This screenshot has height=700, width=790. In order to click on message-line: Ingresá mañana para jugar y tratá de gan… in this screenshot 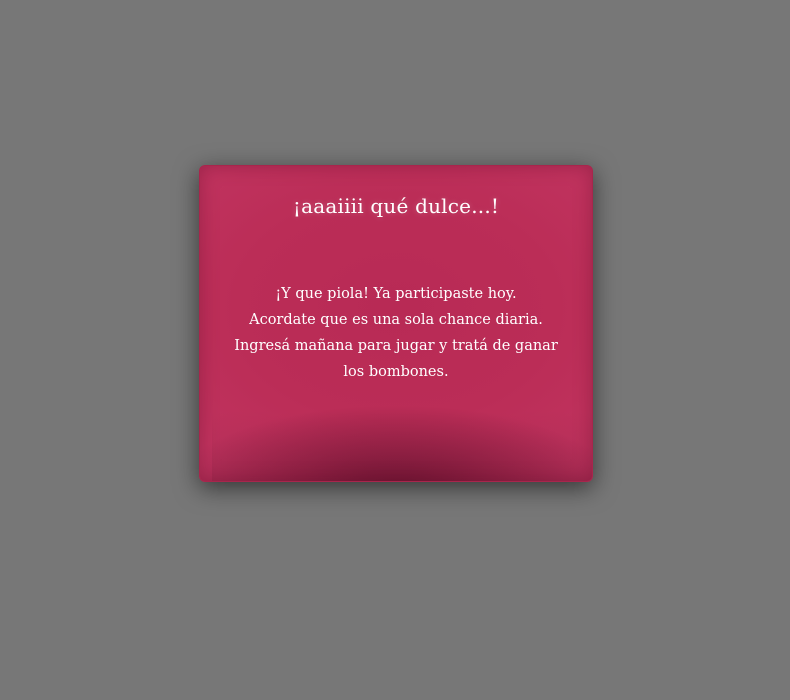, I will do `click(396, 346)`.